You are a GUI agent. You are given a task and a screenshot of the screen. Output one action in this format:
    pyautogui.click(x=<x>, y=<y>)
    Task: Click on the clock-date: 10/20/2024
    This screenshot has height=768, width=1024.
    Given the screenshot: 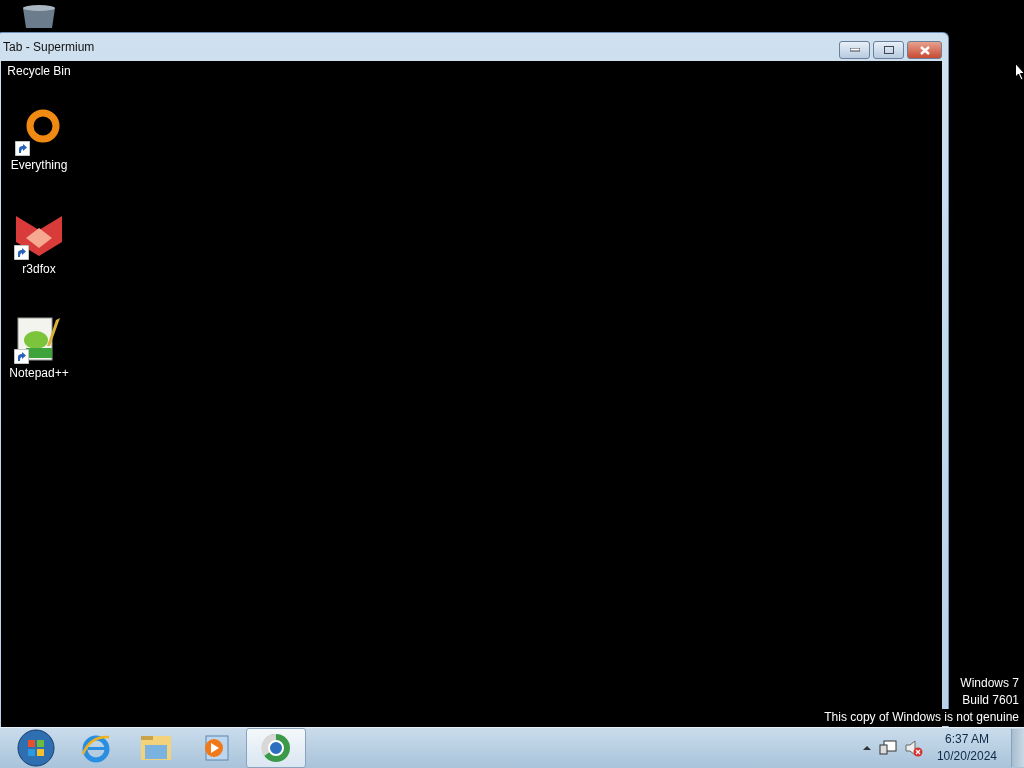 What is the action you would take?
    pyautogui.click(x=966, y=756)
    